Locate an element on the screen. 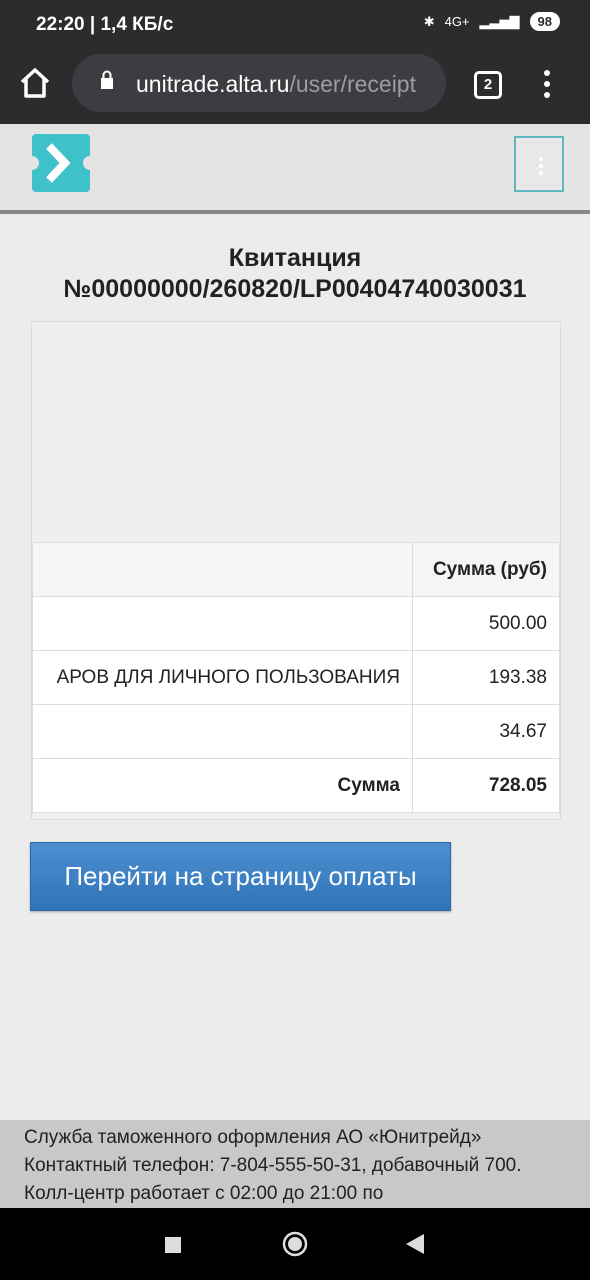 The image size is (590, 1280). receipt-title: Квитанция is located at coordinates (295, 258).